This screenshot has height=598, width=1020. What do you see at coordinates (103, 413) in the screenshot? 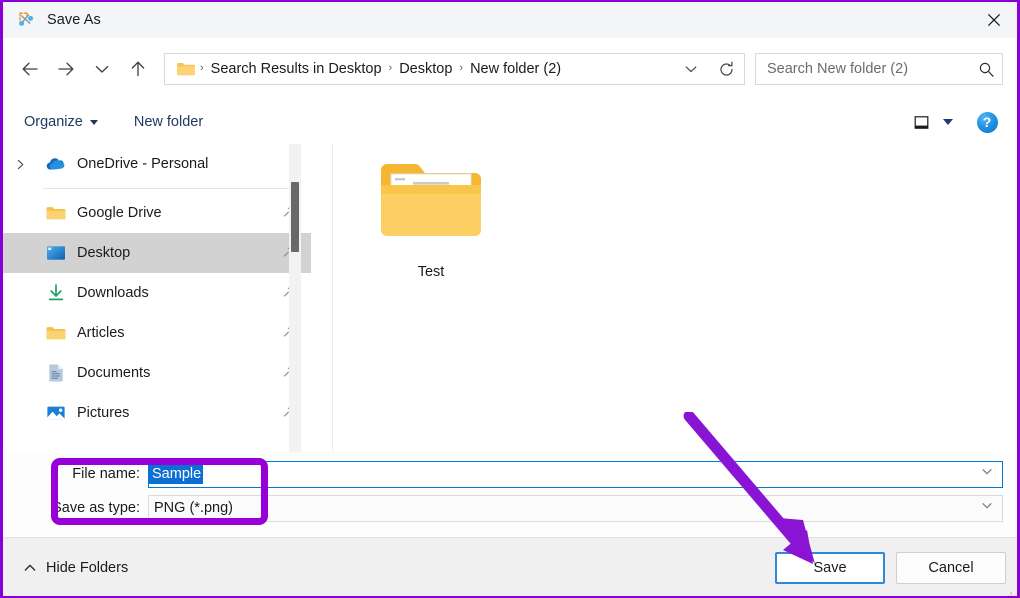
I see `sidebar-item-label: Pictures` at bounding box center [103, 413].